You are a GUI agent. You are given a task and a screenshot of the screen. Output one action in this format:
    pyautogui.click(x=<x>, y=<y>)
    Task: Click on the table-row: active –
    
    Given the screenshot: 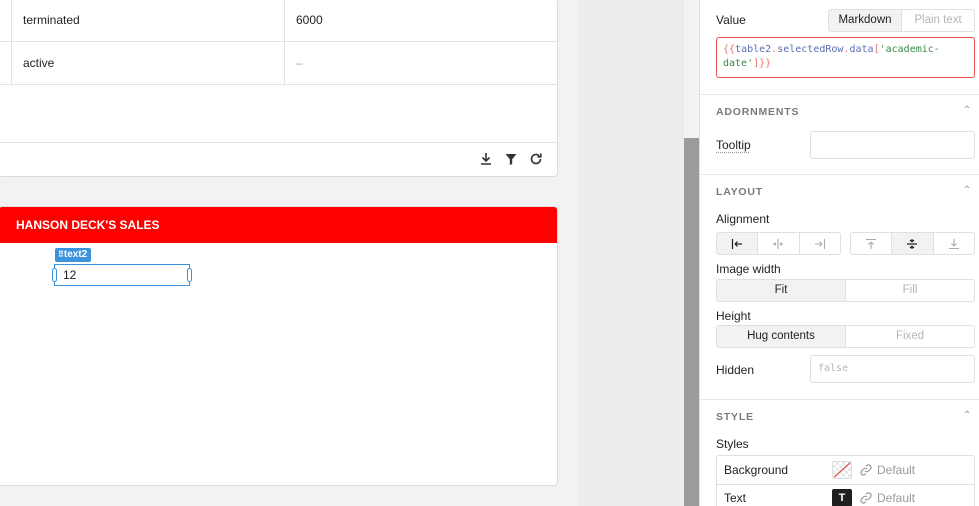 What is the action you would take?
    pyautogui.click(x=278, y=63)
    